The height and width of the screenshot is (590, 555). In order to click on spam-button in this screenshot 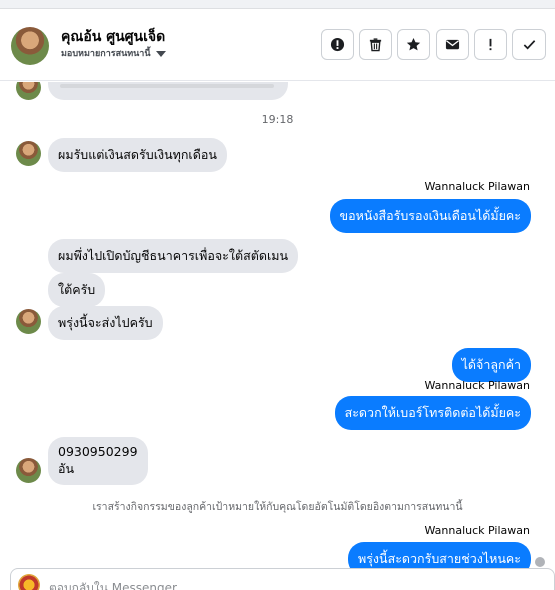, I will do `click(490, 44)`.